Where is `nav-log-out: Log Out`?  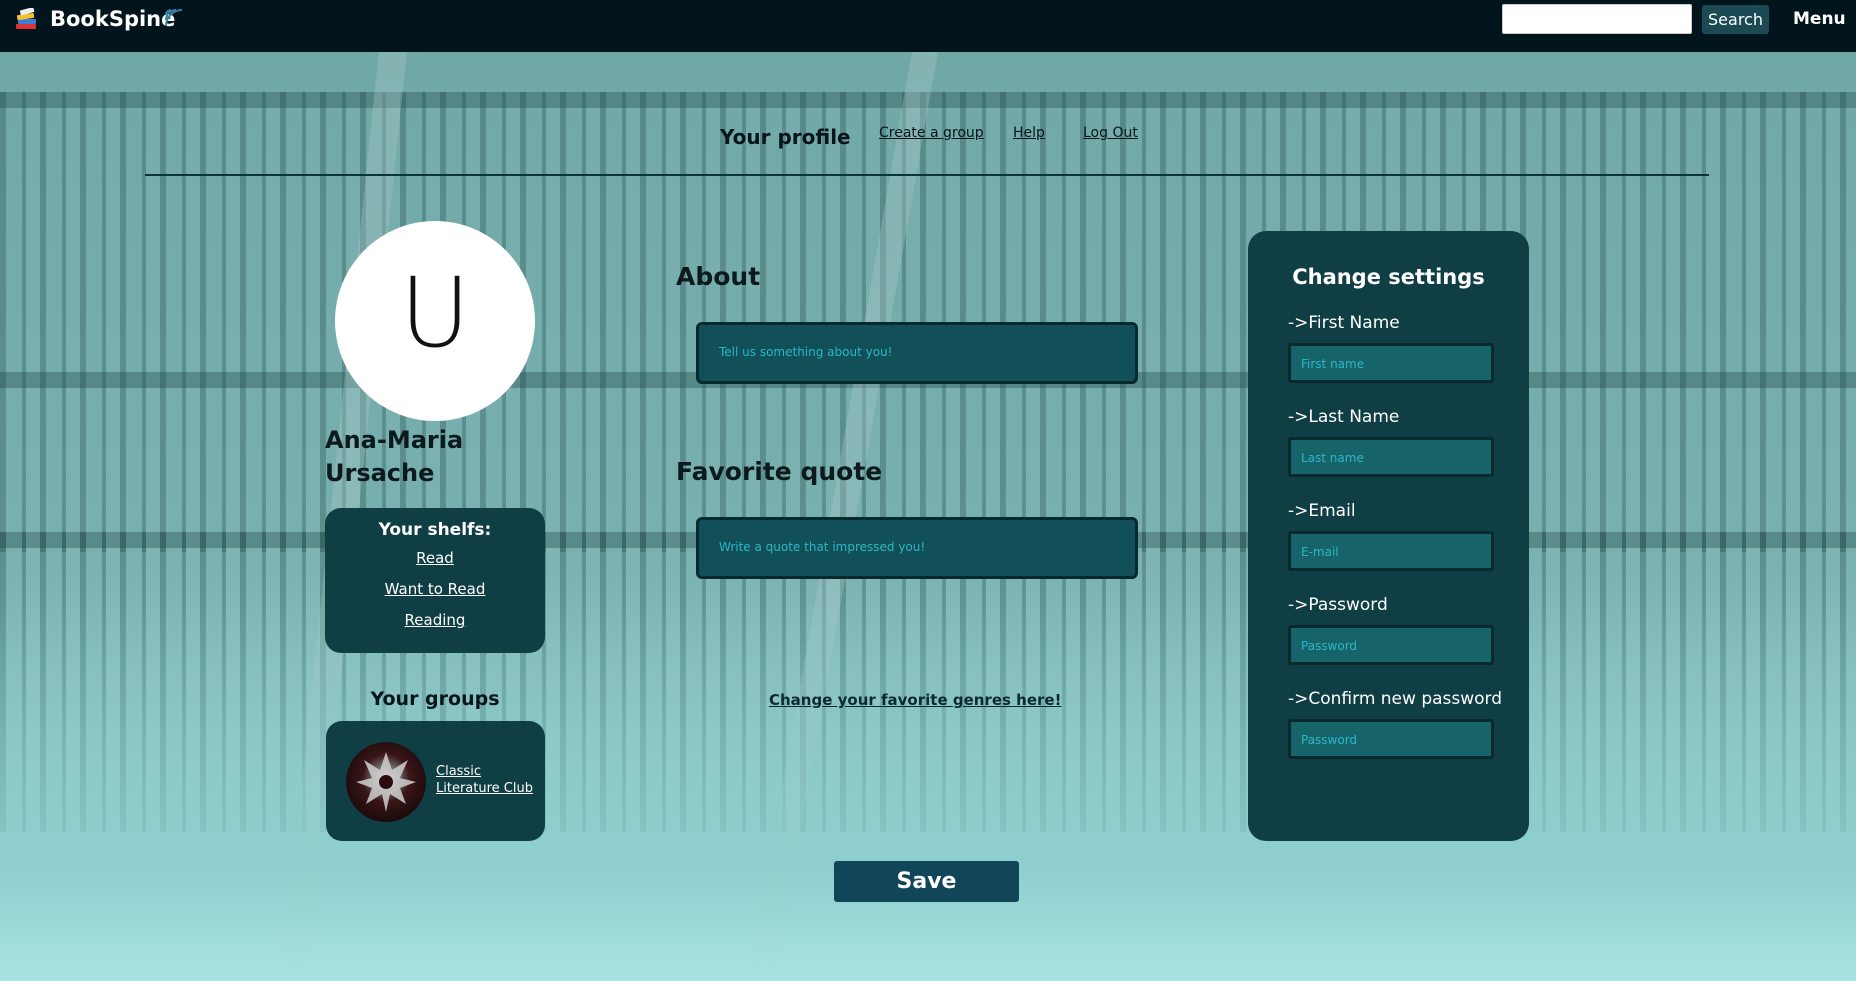 nav-log-out: Log Out is located at coordinates (1110, 133).